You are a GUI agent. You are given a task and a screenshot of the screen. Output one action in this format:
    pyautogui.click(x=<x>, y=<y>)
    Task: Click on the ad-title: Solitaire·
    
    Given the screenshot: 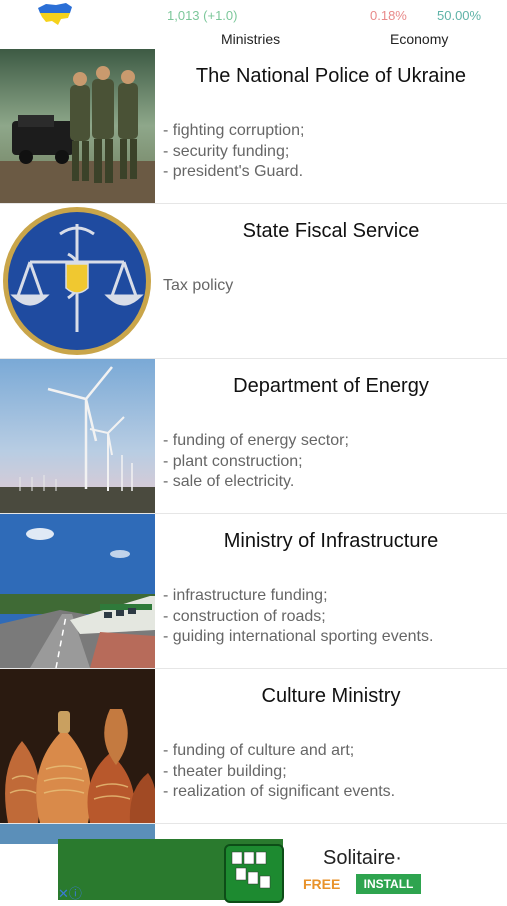 What is the action you would take?
    pyautogui.click(x=362, y=858)
    